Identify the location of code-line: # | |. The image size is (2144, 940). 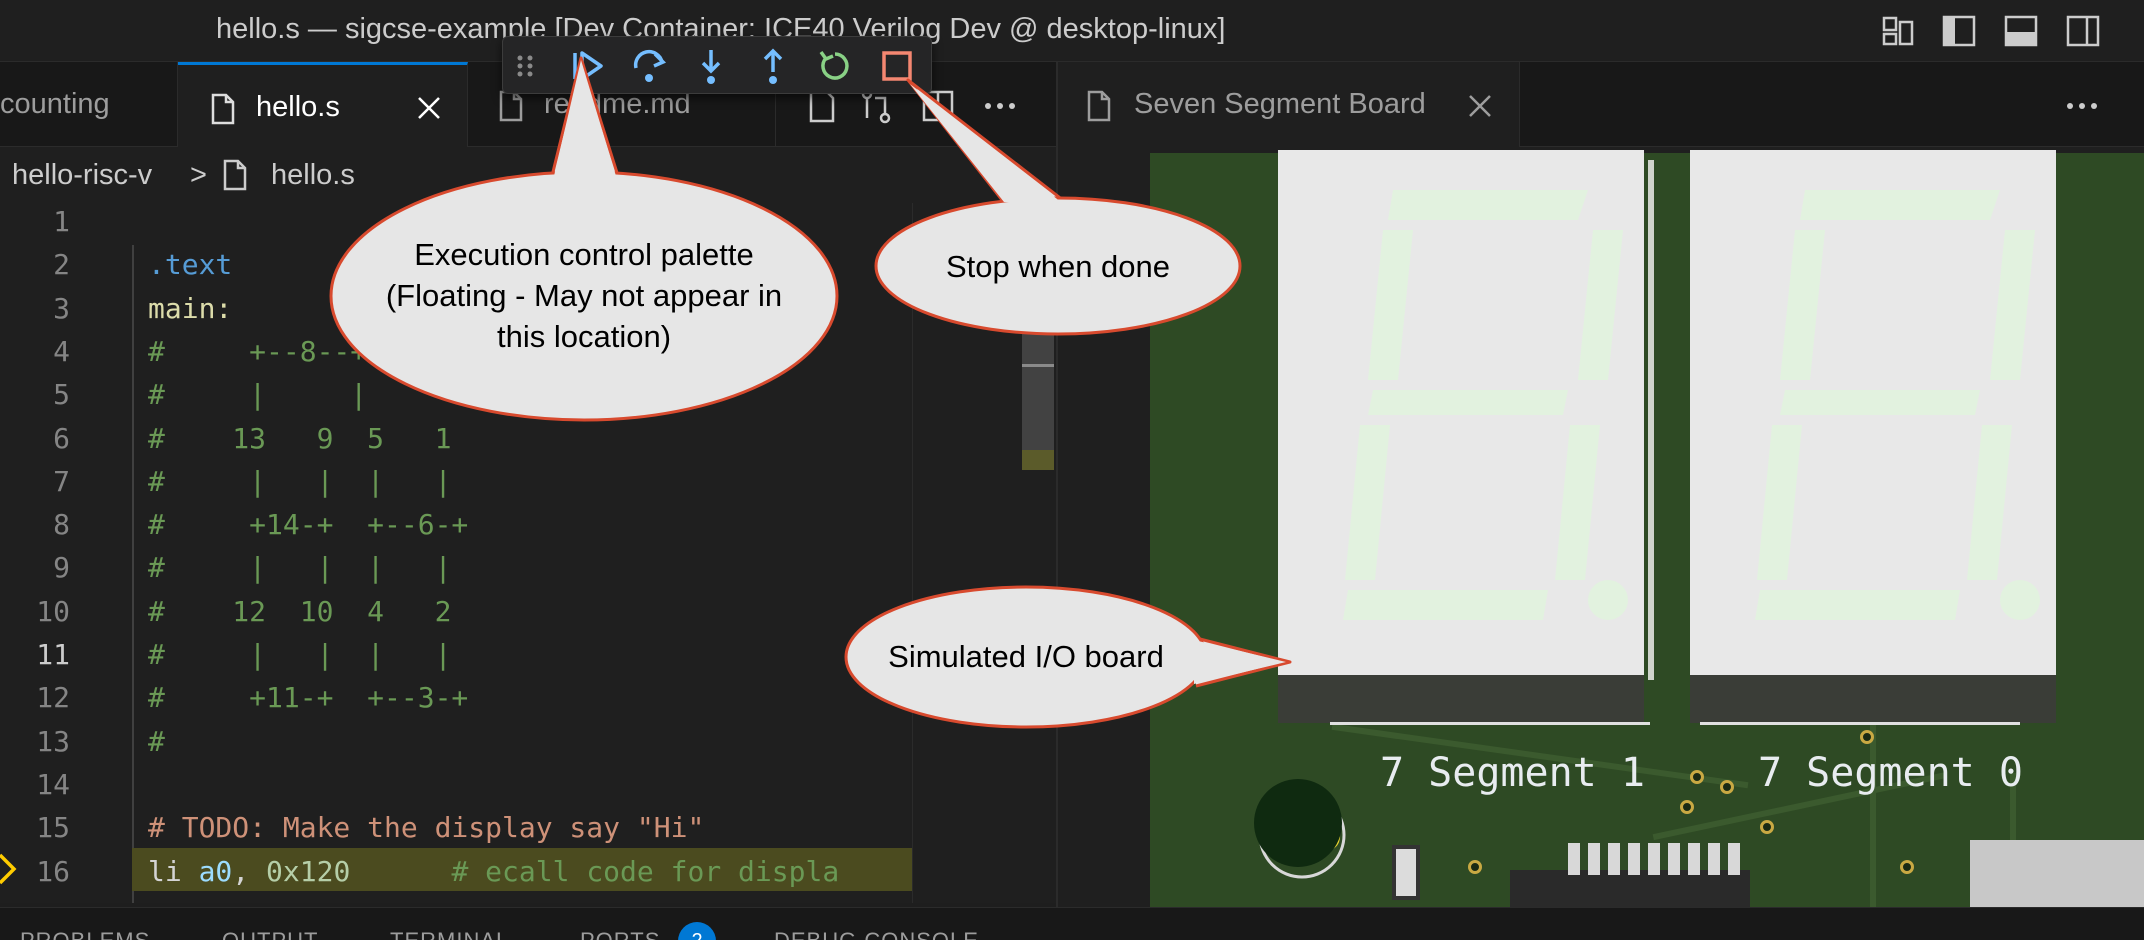
(258, 395).